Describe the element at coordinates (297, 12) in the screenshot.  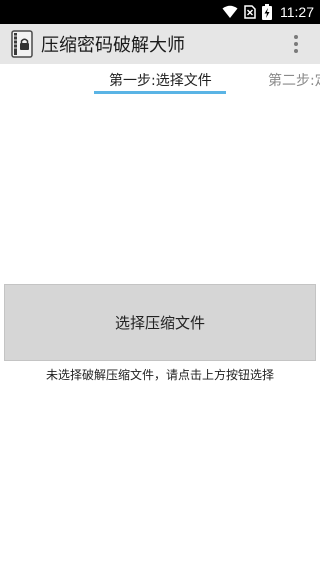
I see `status-time: 11:27` at that location.